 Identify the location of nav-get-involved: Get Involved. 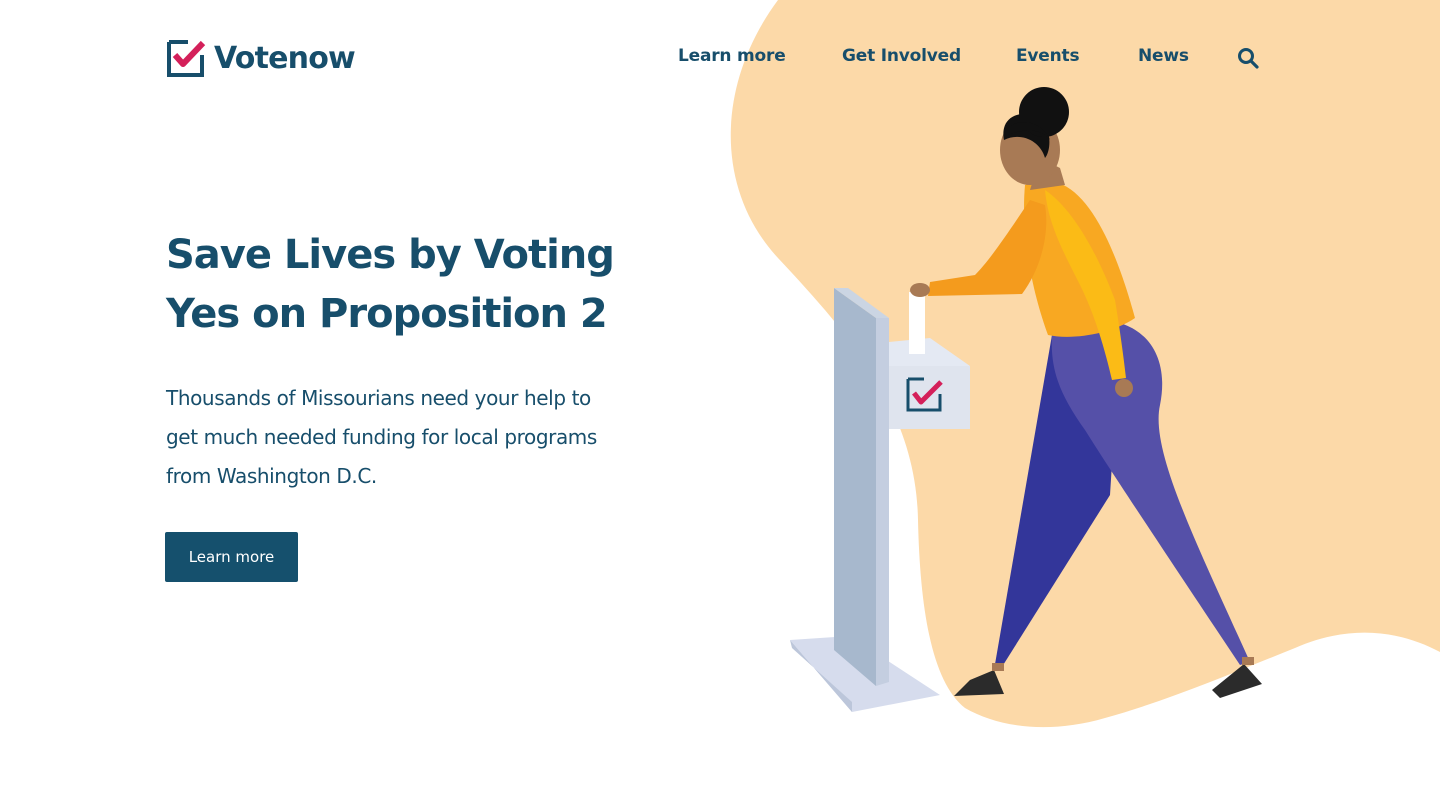
(901, 56).